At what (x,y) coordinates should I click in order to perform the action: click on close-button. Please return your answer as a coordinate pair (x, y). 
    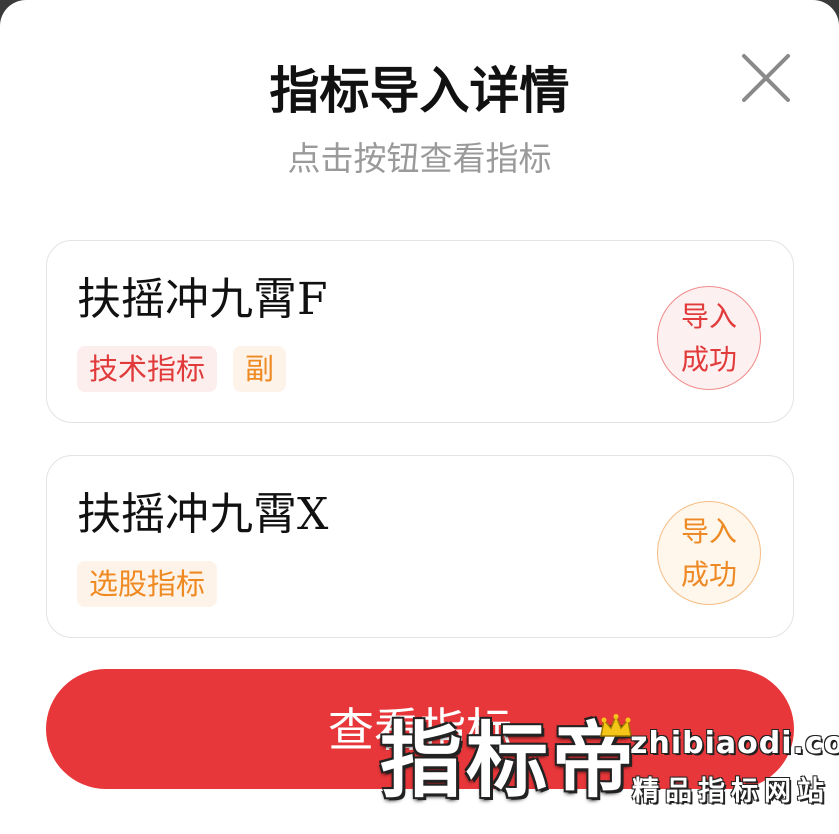
    Looking at the image, I should click on (766, 78).